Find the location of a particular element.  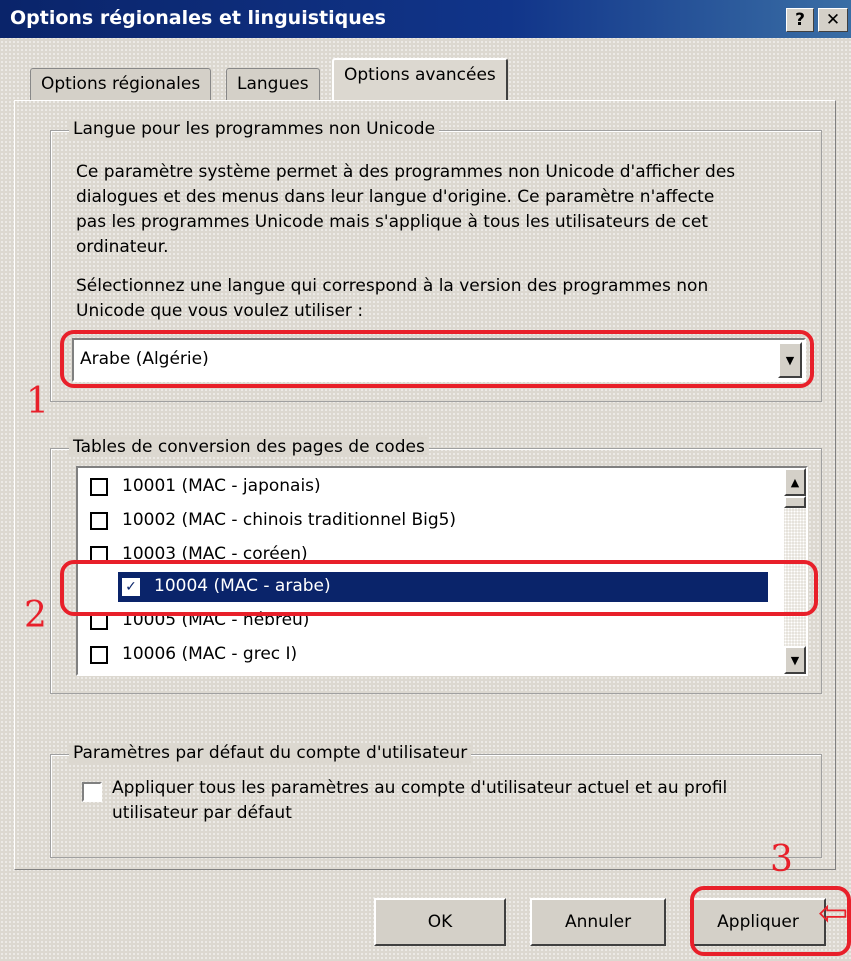

annotation-number-1: 1 is located at coordinates (37, 401).